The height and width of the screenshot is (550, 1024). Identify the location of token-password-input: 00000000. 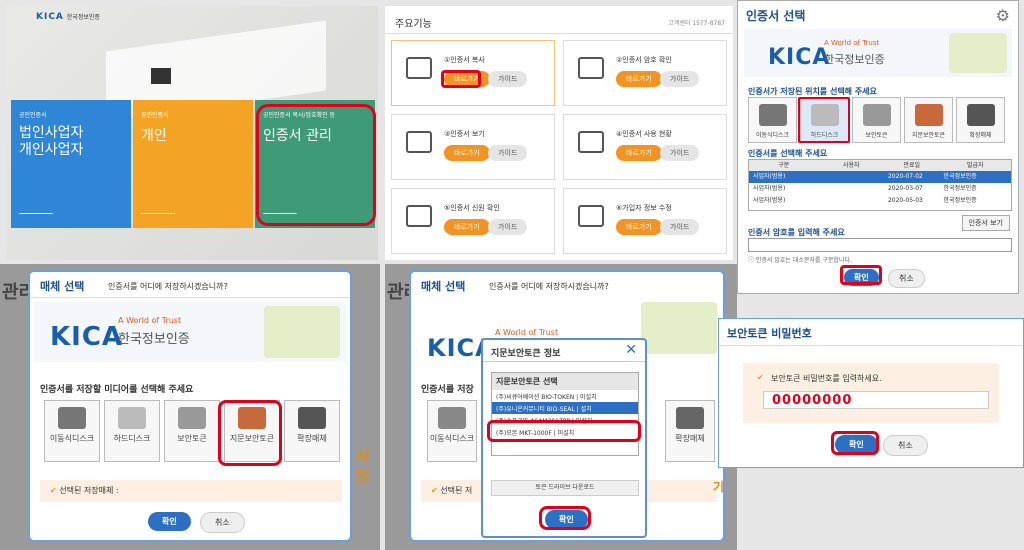
(876, 400).